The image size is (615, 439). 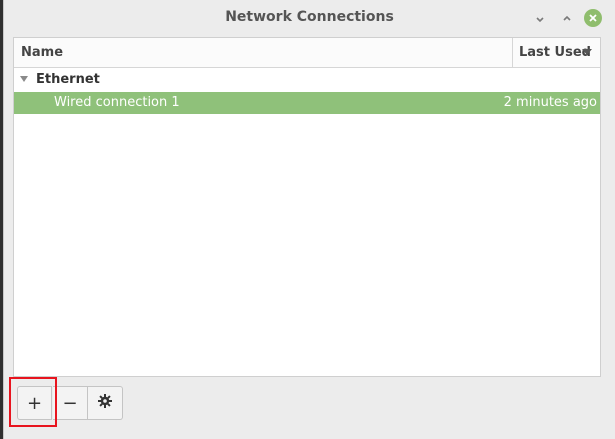 I want to click on expander-icon, so click(x=24, y=79).